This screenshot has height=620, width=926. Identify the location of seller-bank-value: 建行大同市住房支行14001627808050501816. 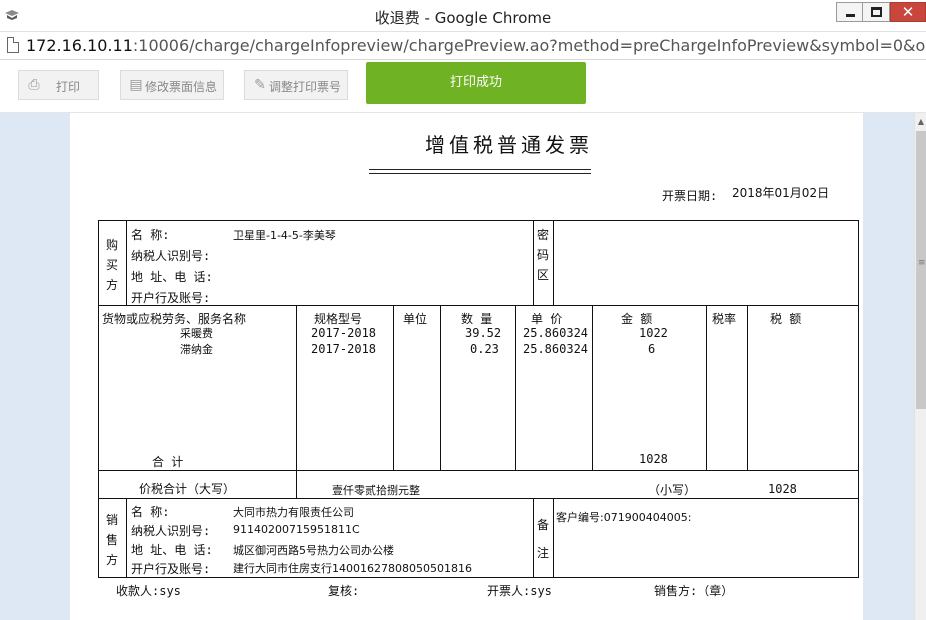
(352, 568).